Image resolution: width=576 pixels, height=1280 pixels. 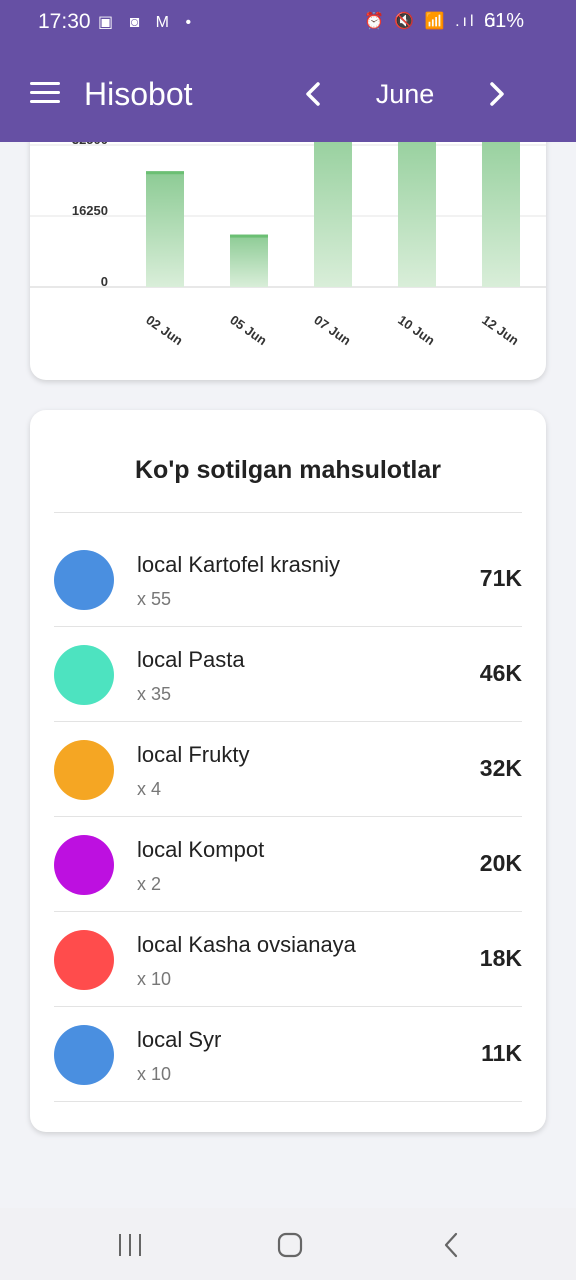 I want to click on product-amount: 71K, so click(x=500, y=578).